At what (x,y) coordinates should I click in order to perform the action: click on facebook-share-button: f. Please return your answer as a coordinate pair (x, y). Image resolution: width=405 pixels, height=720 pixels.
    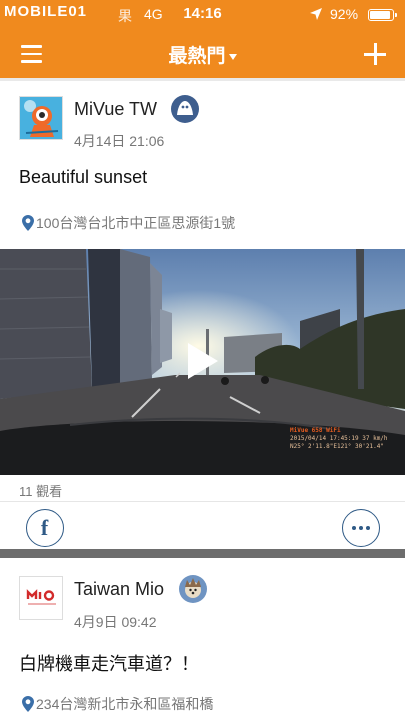
    Looking at the image, I should click on (45, 528).